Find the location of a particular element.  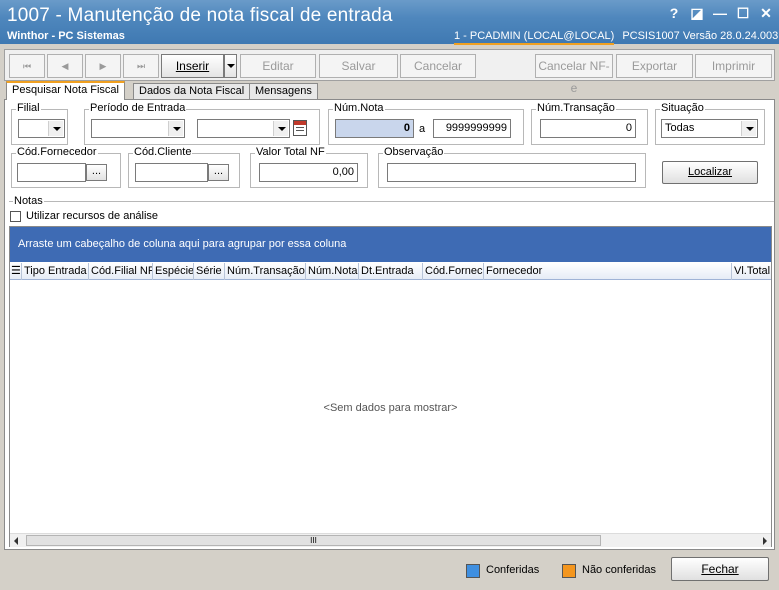

fechar-label: Fechar is located at coordinates (720, 569).